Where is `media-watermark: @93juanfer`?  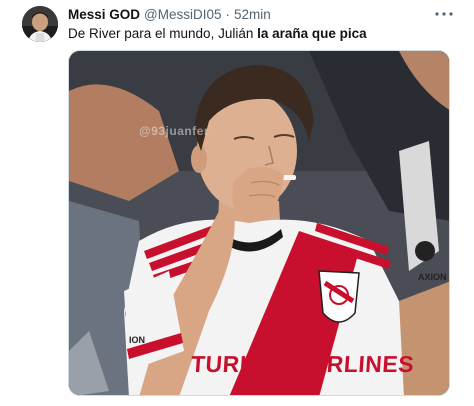 media-watermark: @93juanfer is located at coordinates (174, 131).